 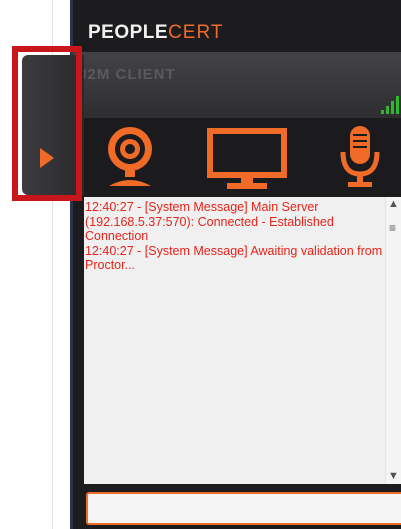 What do you see at coordinates (392, 228) in the screenshot?
I see `scroll-grip-icon: ≡` at bounding box center [392, 228].